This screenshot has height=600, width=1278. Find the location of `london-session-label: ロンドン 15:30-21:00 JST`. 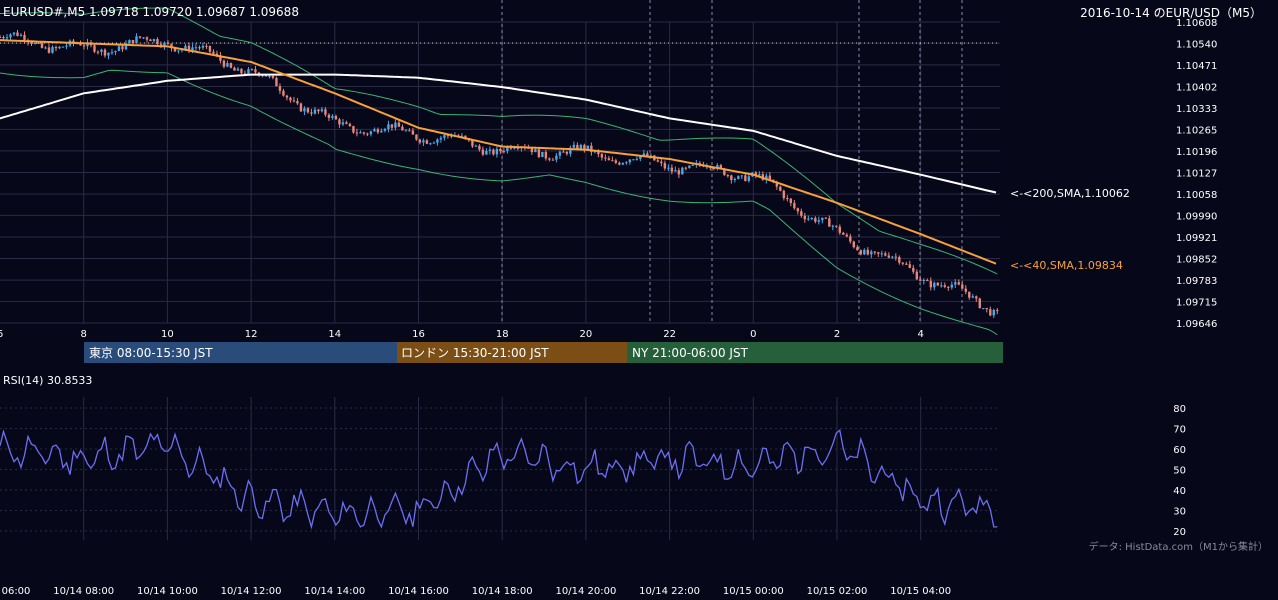

london-session-label: ロンドン 15:30-21:00 JST is located at coordinates (475, 353).